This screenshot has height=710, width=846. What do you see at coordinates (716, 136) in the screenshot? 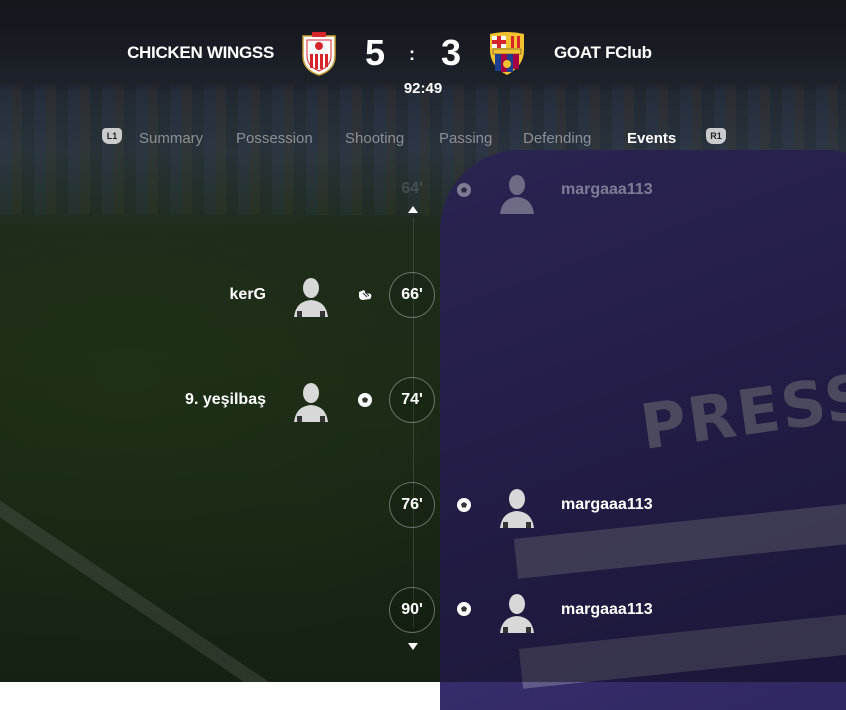
I see `r1-button-hint: R1` at bounding box center [716, 136].